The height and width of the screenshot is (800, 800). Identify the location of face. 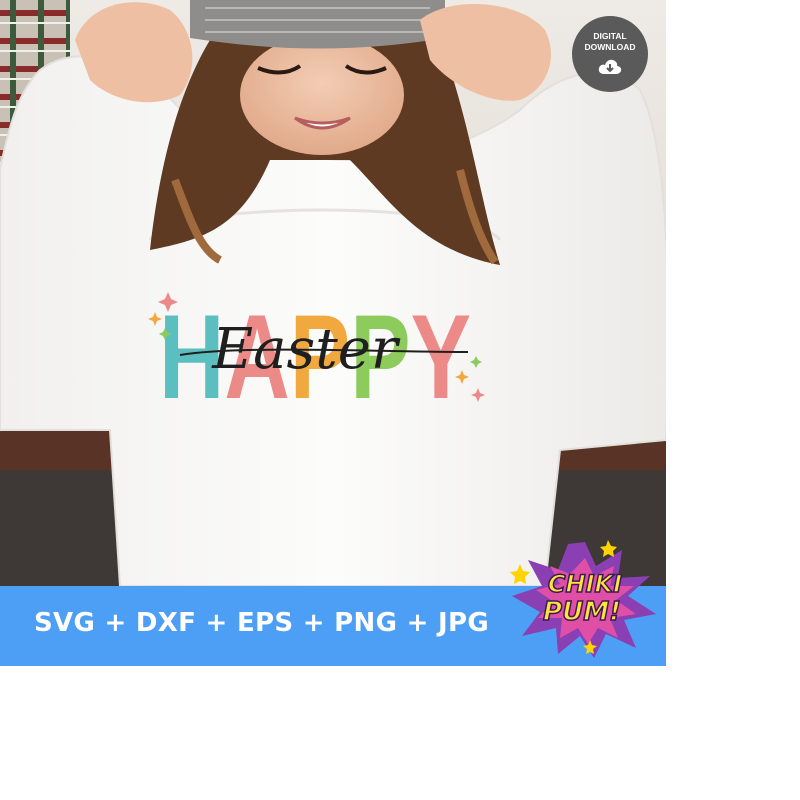
(322, 95).